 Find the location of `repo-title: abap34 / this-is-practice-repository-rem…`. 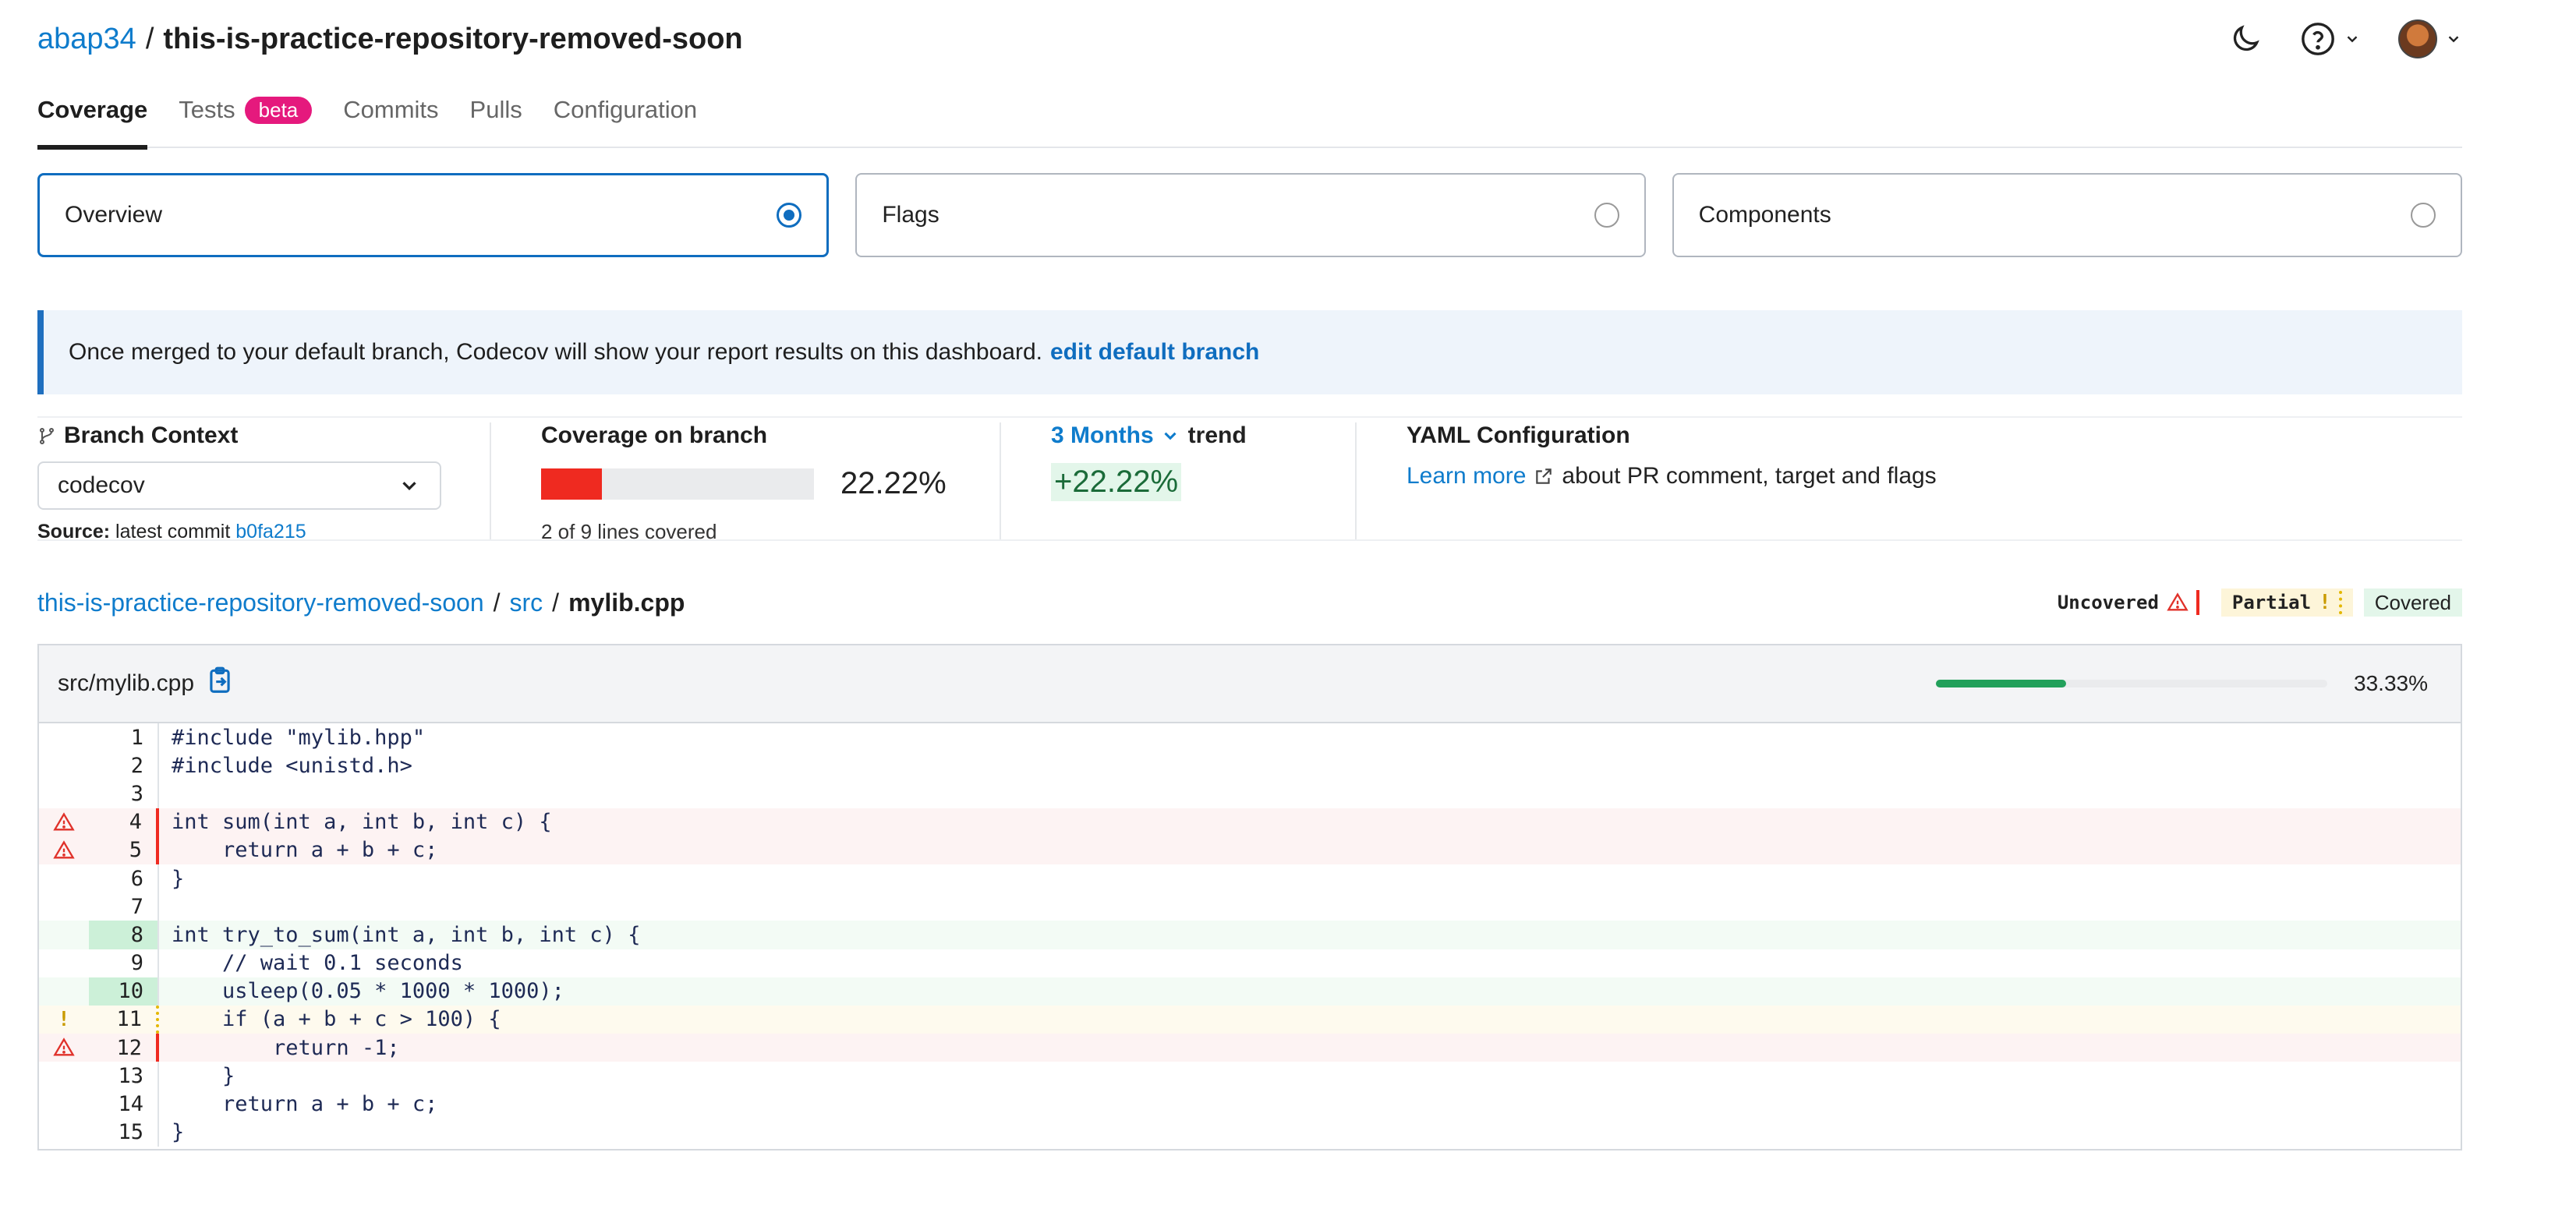

repo-title: abap34 / this-is-practice-repository-rem… is located at coordinates (390, 39).